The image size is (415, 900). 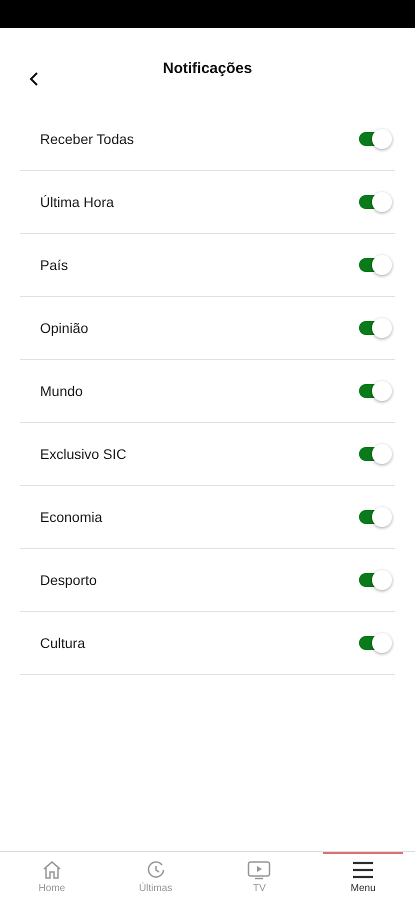 I want to click on setting-label: Exclusivo SIC, so click(x=83, y=454).